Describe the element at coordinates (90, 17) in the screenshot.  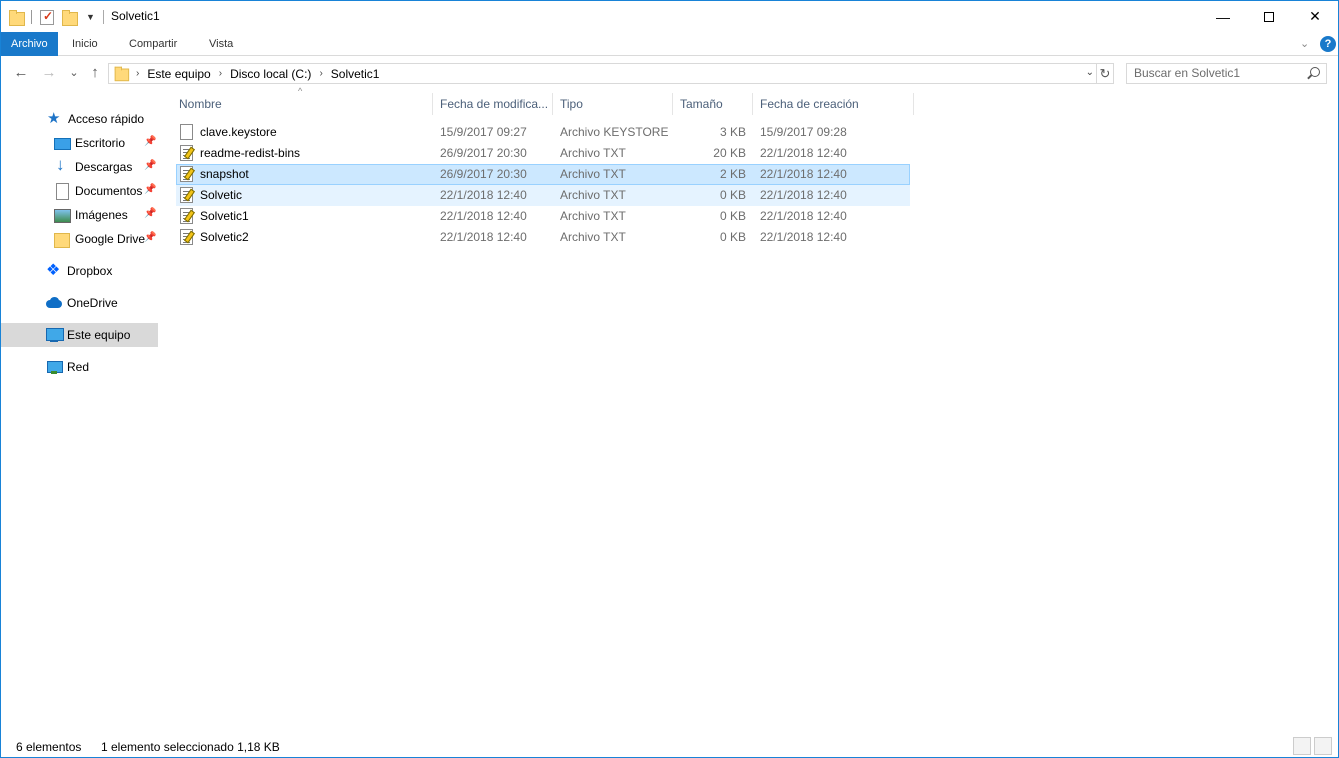
I see `customize-toolbar-icon: ▼` at that location.